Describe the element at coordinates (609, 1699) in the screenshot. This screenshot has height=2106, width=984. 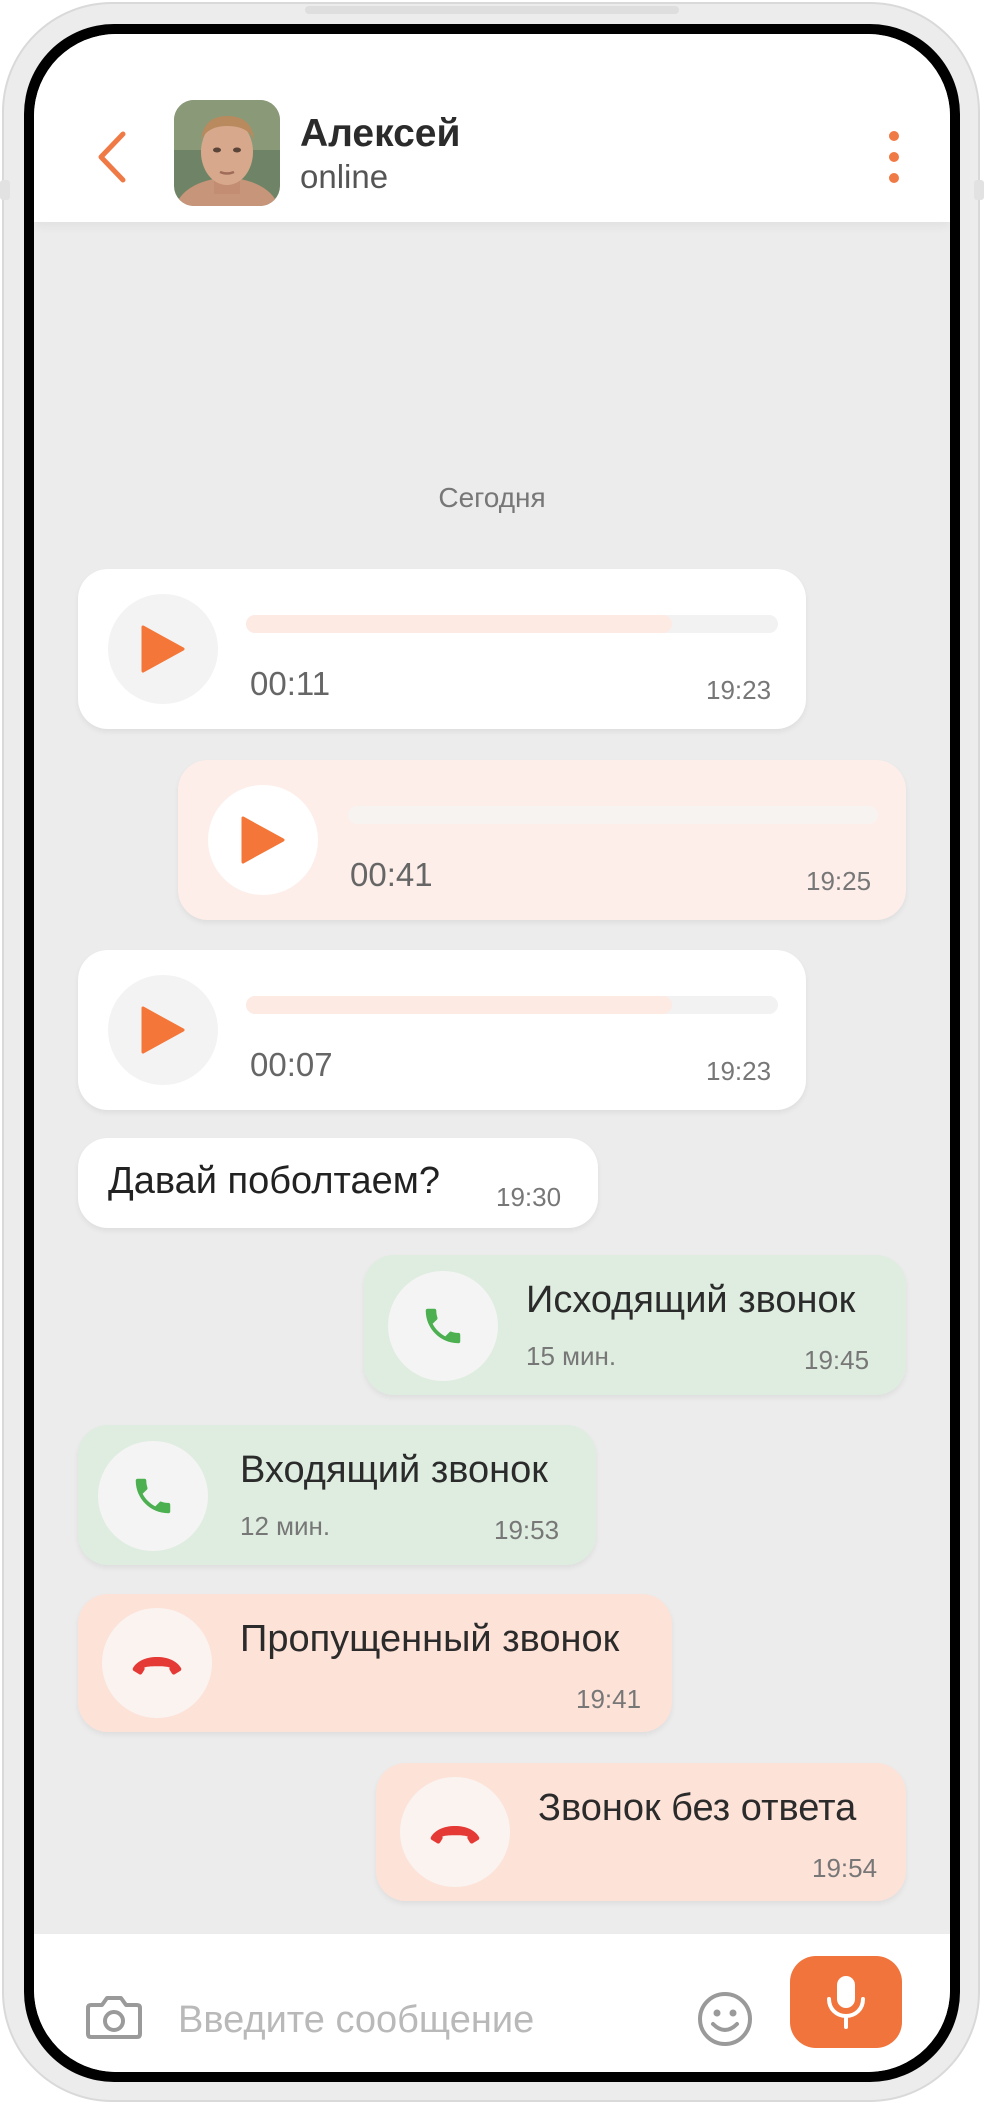
I see `message-time: 19:41` at that location.